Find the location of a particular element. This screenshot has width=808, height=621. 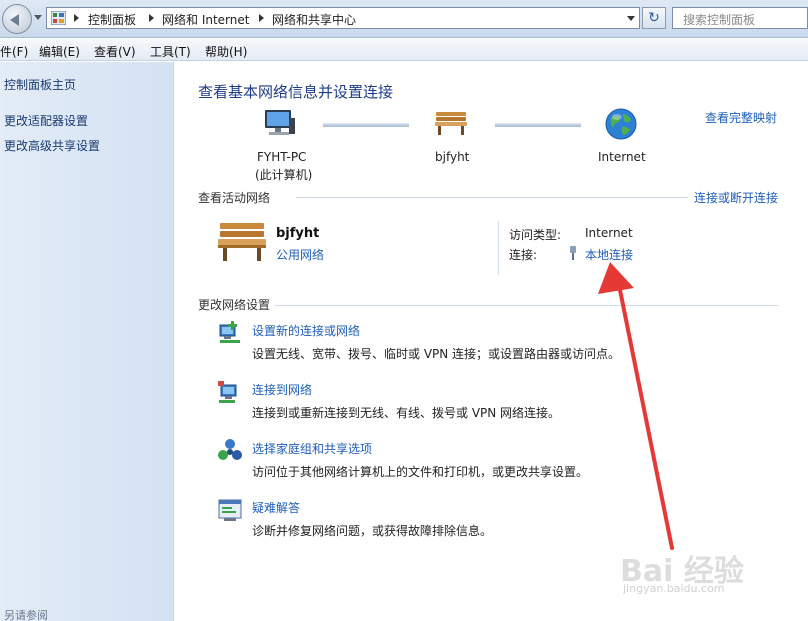

annotation-arrow-shaft is located at coordinates (645, 416).